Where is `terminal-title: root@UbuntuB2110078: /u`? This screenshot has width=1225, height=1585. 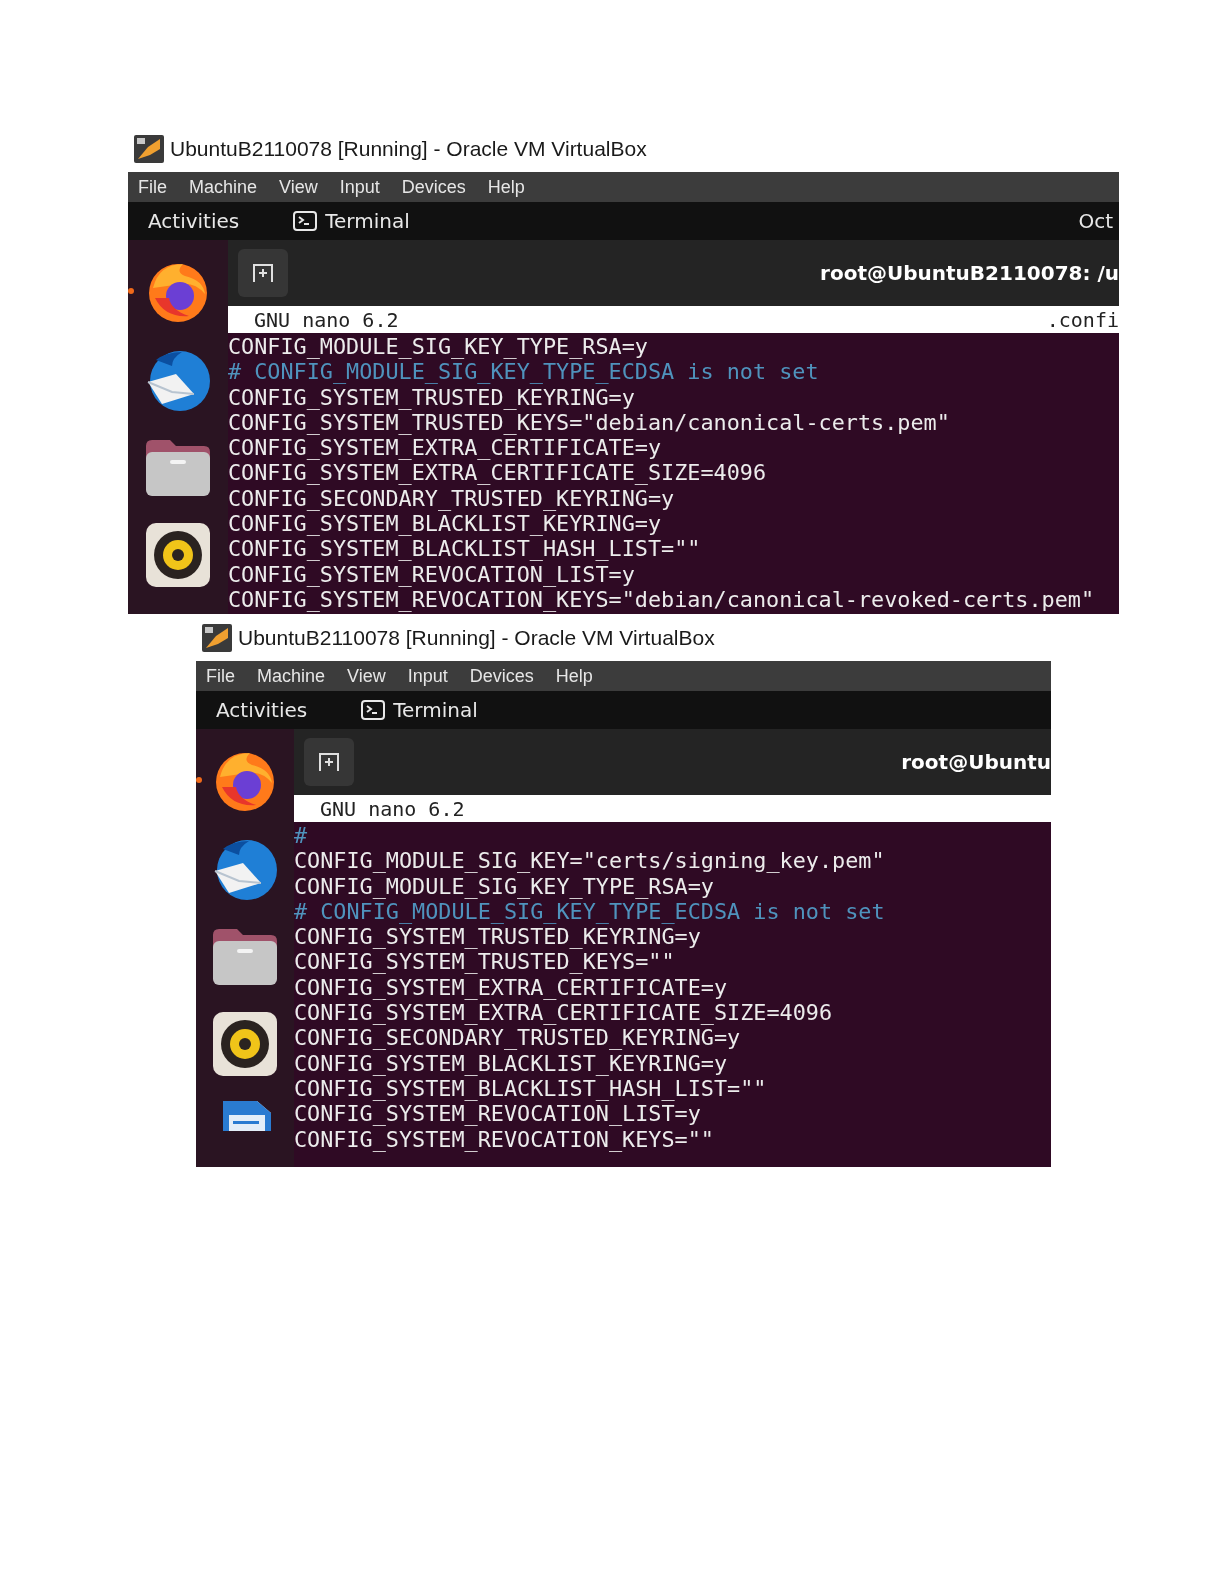
terminal-title: root@UbuntuB2110078: /u is located at coordinates (969, 273).